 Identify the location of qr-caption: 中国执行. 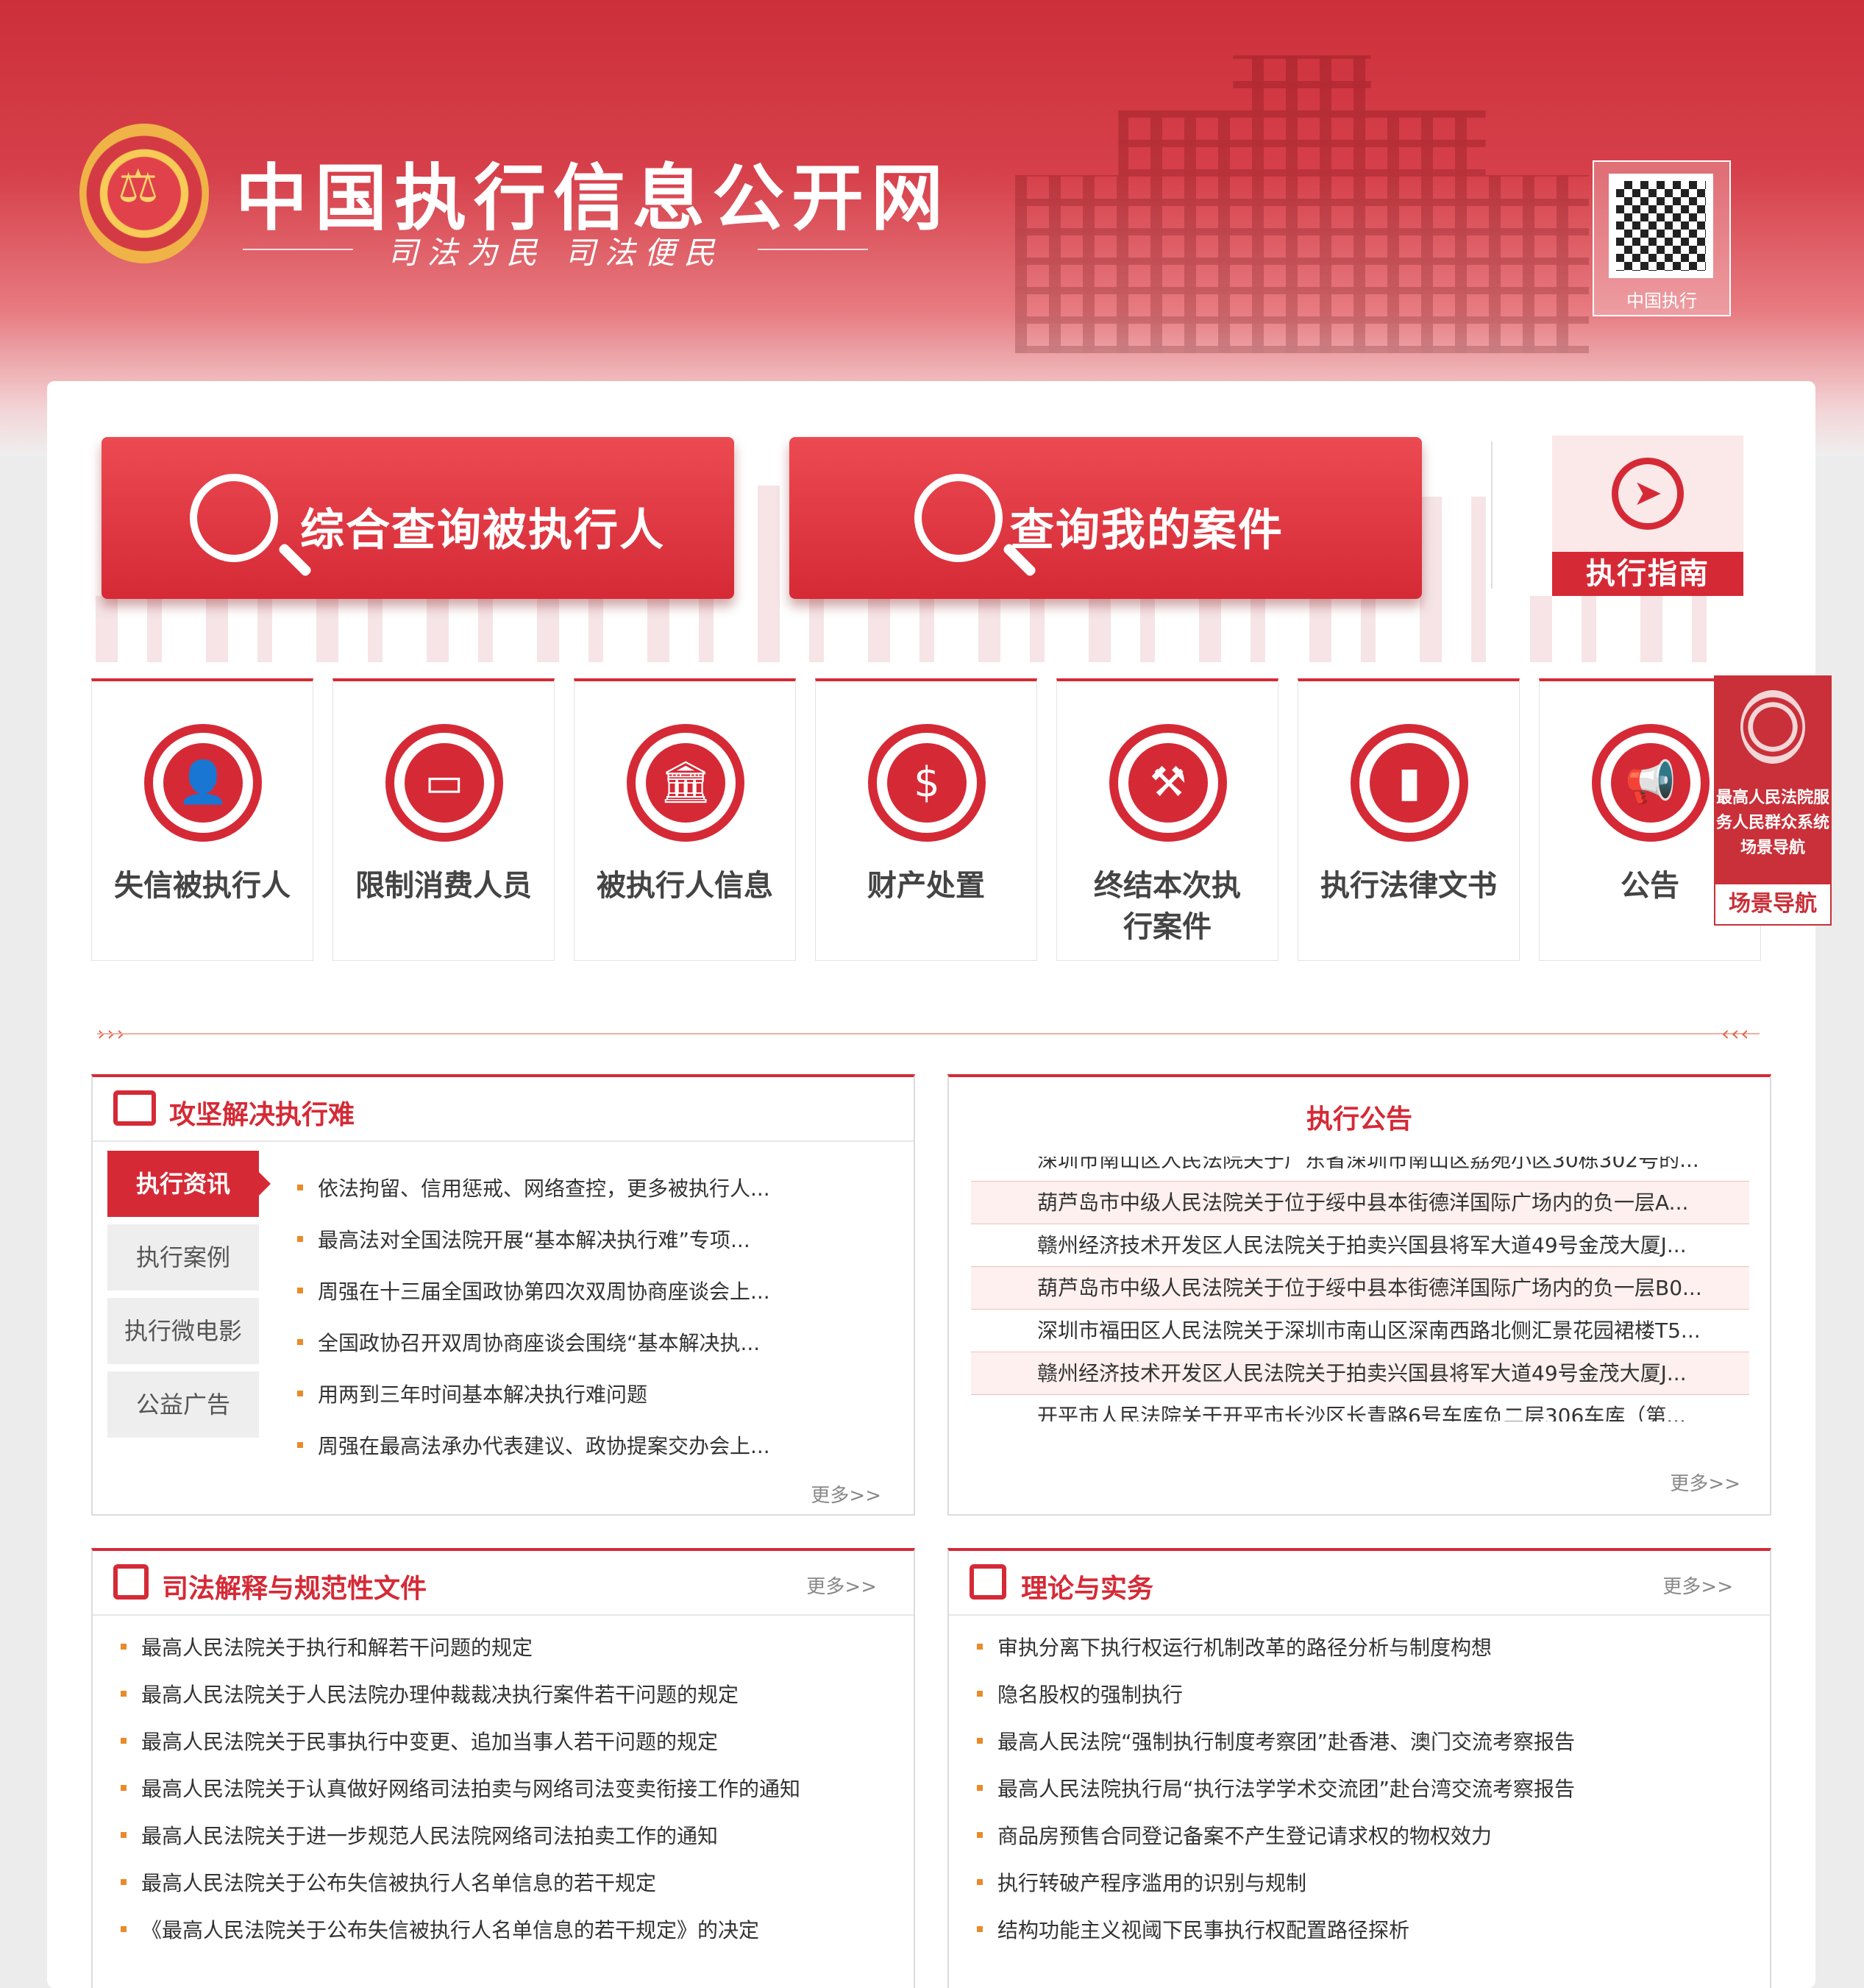
(1662, 301).